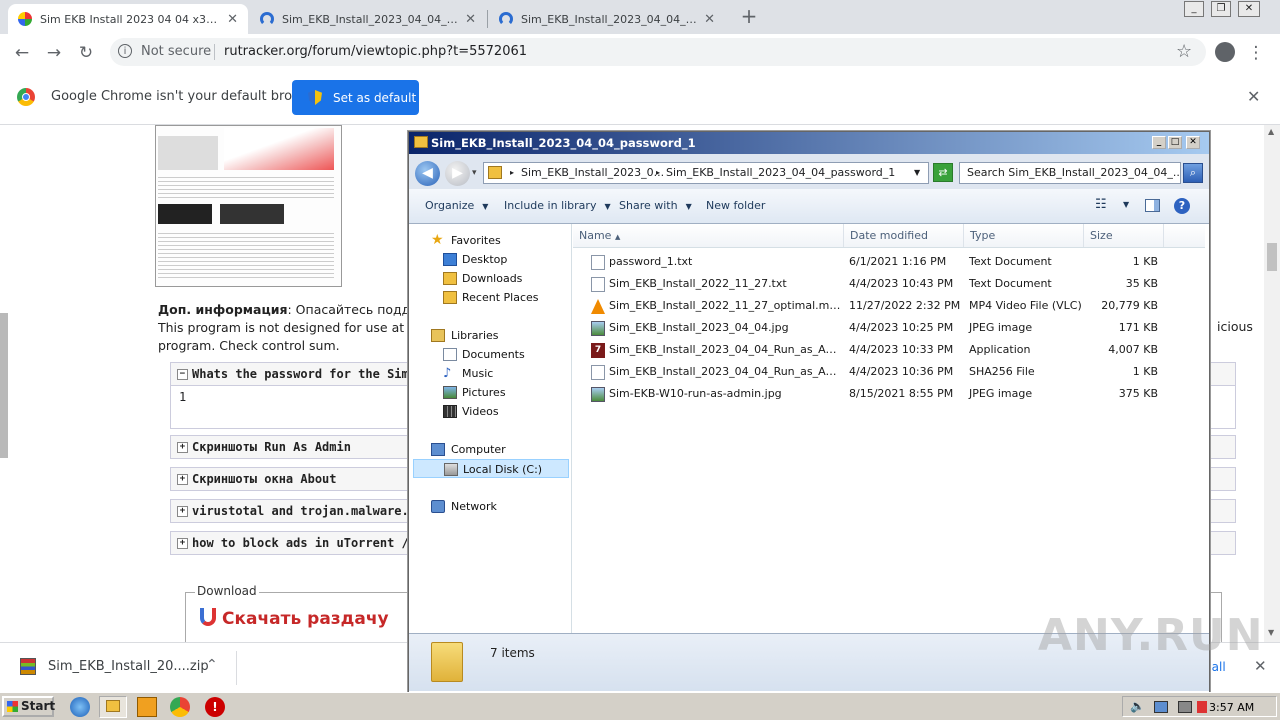  I want to click on local-disk-icon, so click(451, 469).